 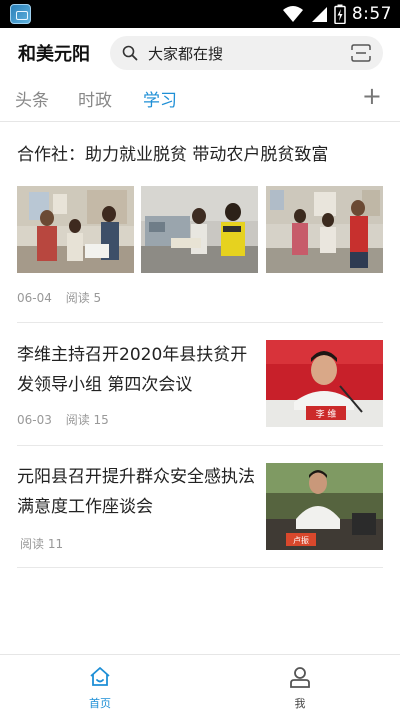 I want to click on scan-icon, so click(x=361, y=53).